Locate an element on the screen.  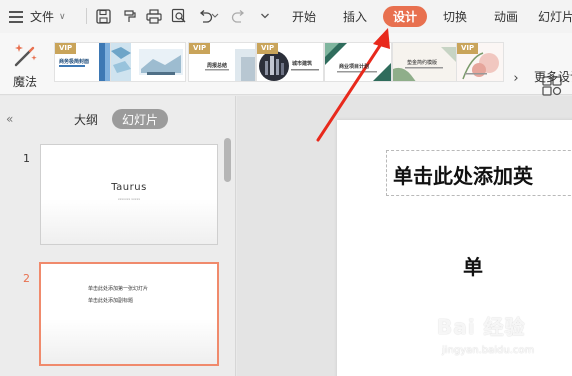
more-design-label: 更多设计 is located at coordinates (553, 76).